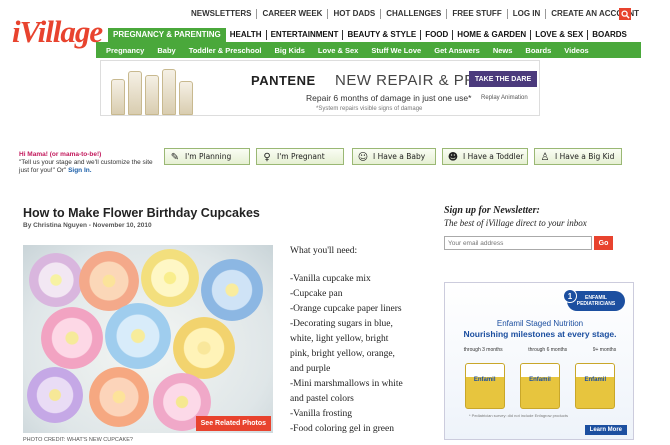 This screenshot has width=670, height=445. Describe the element at coordinates (167, 35) in the screenshot. I see `mainnav-pregnancy-parenting: PREGNANCY & PARENTING` at that location.